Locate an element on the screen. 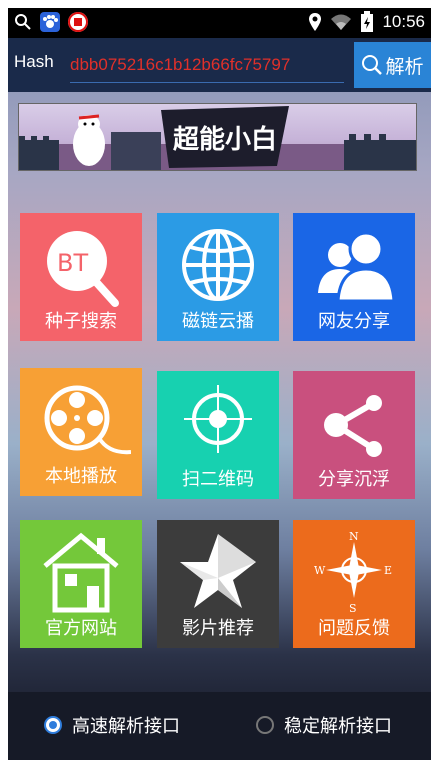 This screenshot has height=768, width=439. radio-dot-selected is located at coordinates (53, 725).